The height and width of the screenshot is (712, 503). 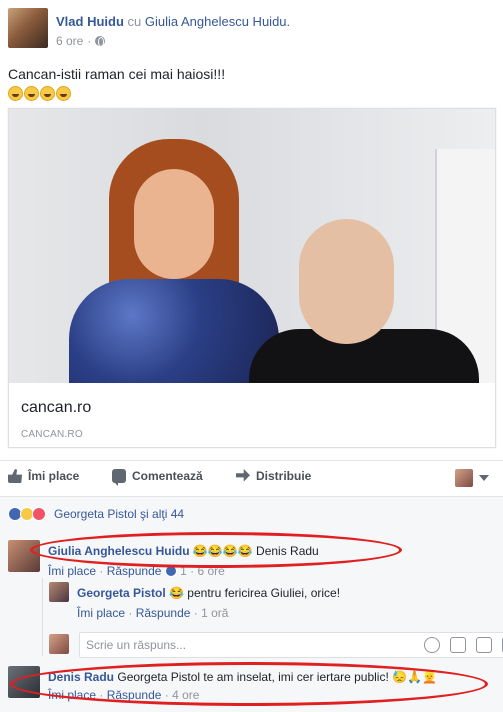 I want to click on chevron-down-icon, so click(x=484, y=478).